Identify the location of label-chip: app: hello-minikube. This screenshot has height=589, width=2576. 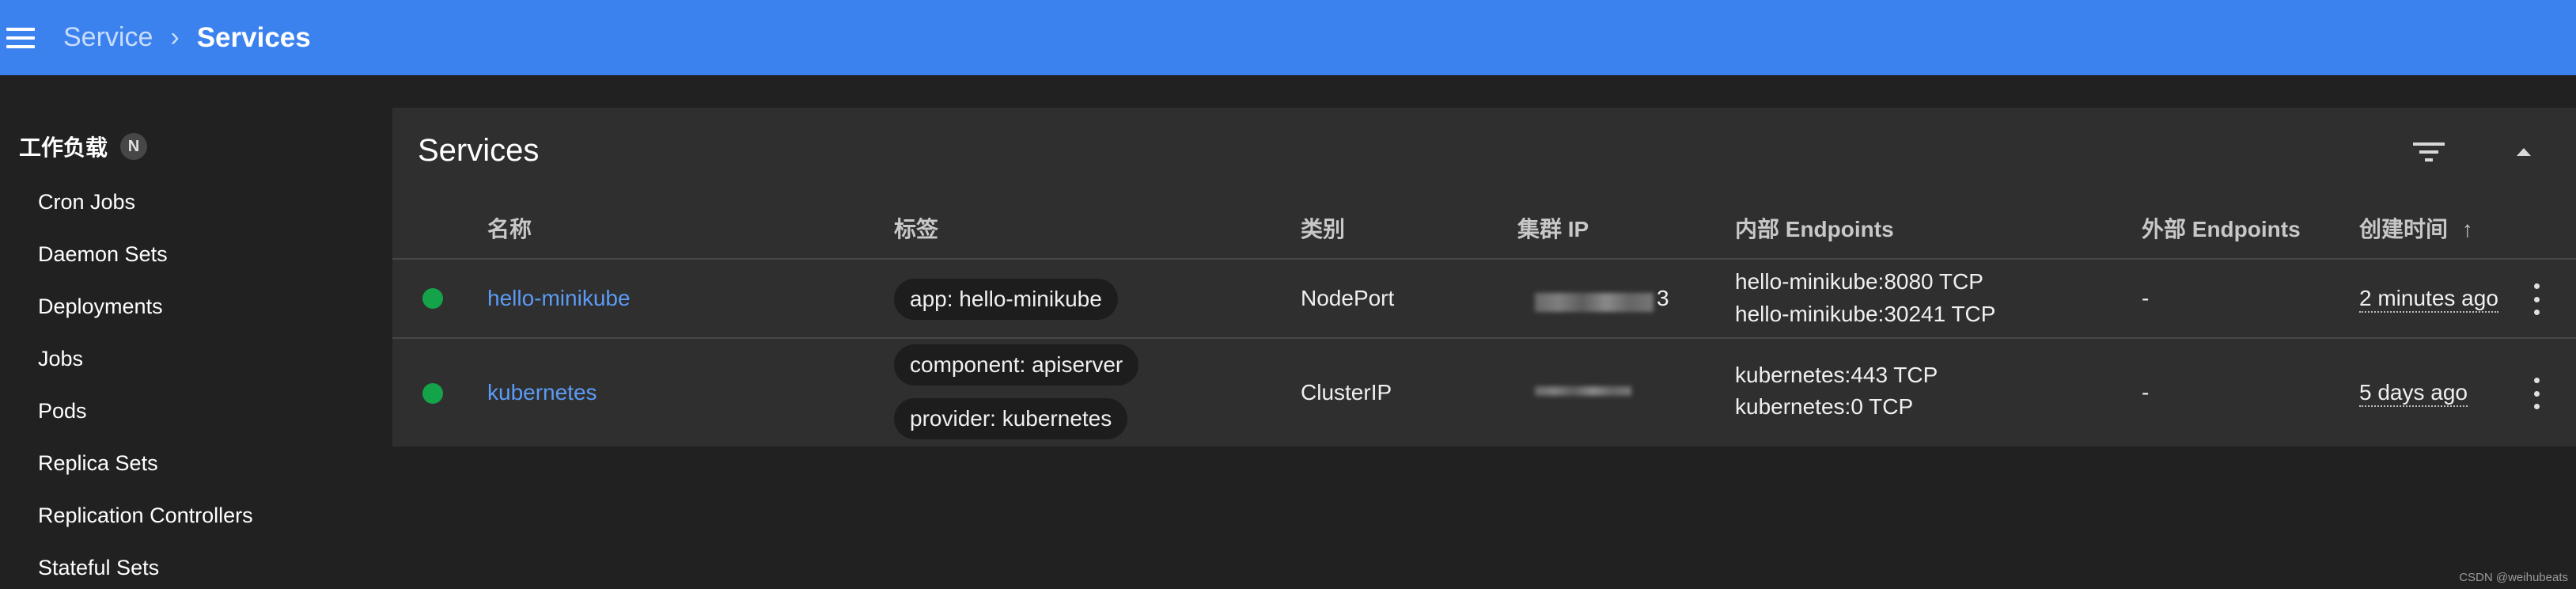
(1006, 299).